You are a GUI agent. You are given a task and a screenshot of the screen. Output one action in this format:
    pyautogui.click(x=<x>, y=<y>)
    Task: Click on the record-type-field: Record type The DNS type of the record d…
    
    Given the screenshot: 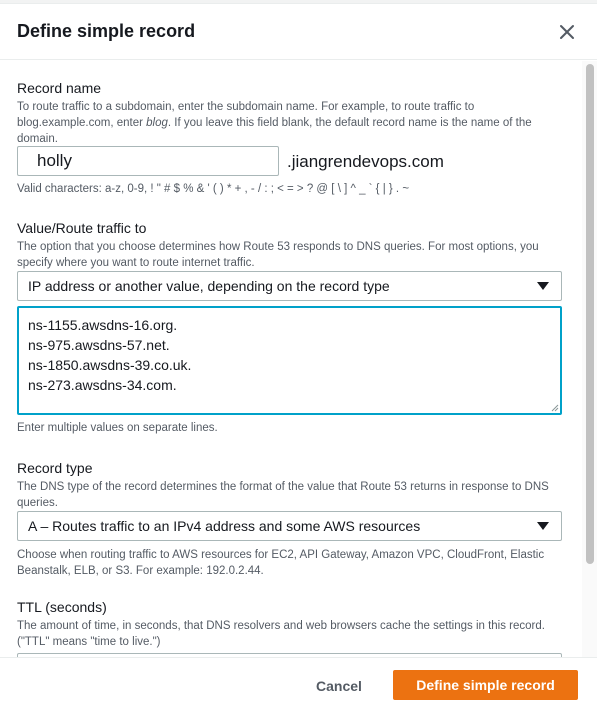 What is the action you would take?
    pyautogui.click(x=289, y=485)
    